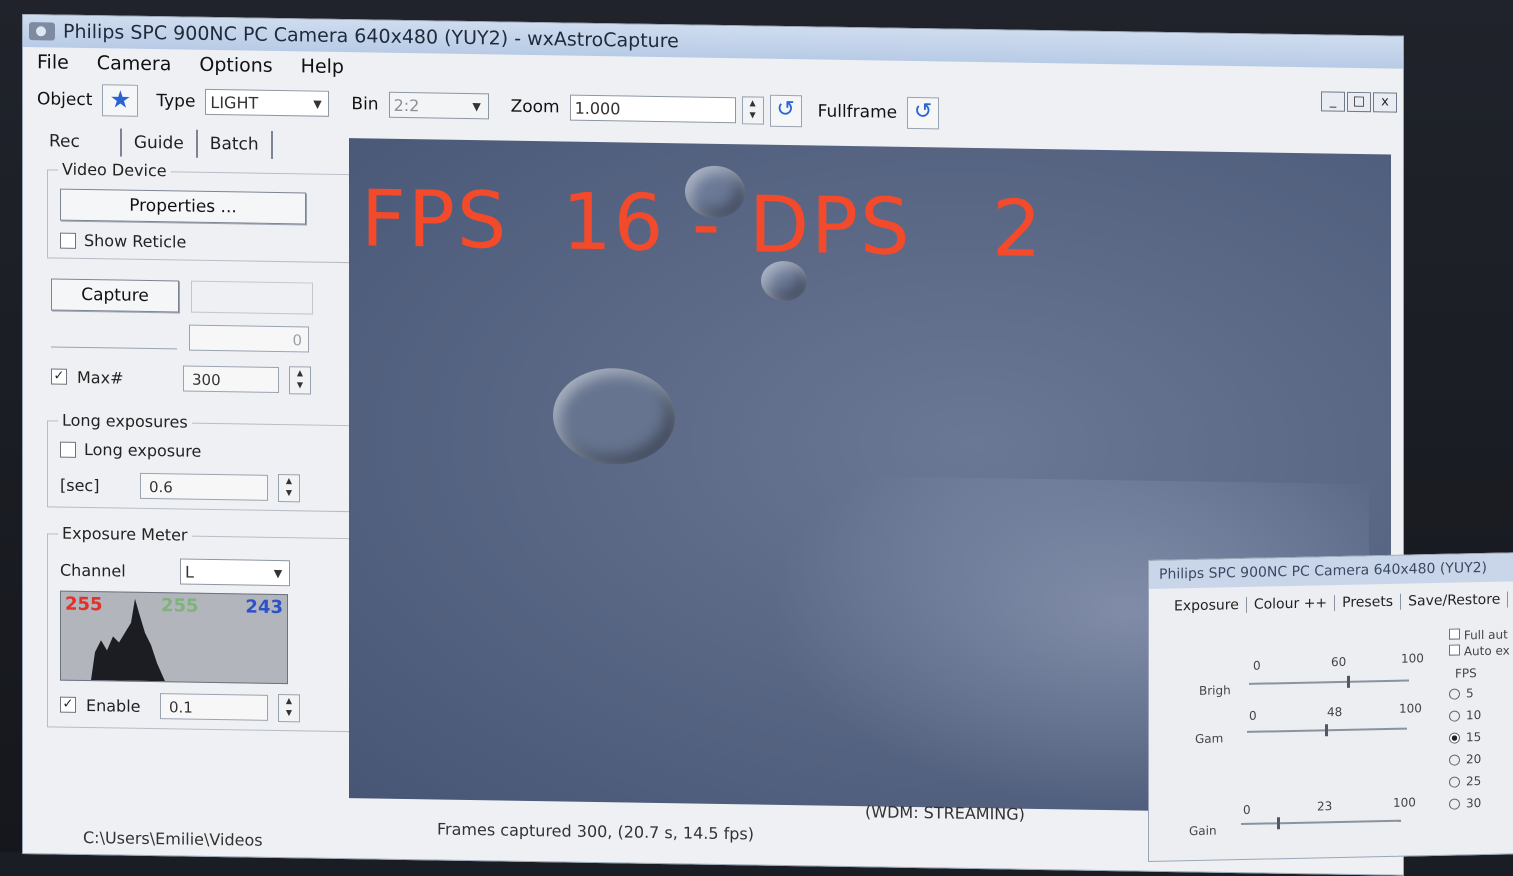 The image size is (1513, 876). What do you see at coordinates (114, 170) in the screenshot?
I see `video-device-title: Video Device` at bounding box center [114, 170].